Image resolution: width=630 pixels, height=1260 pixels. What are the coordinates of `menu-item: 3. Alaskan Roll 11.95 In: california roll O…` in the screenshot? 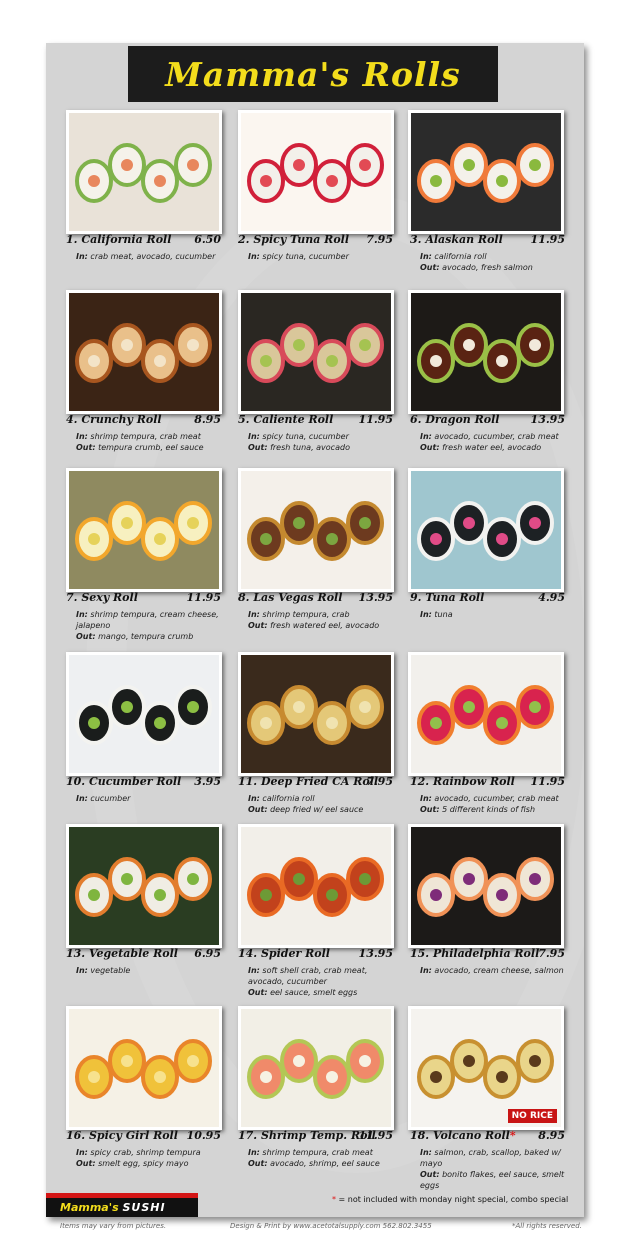 It's located at (478, 196).